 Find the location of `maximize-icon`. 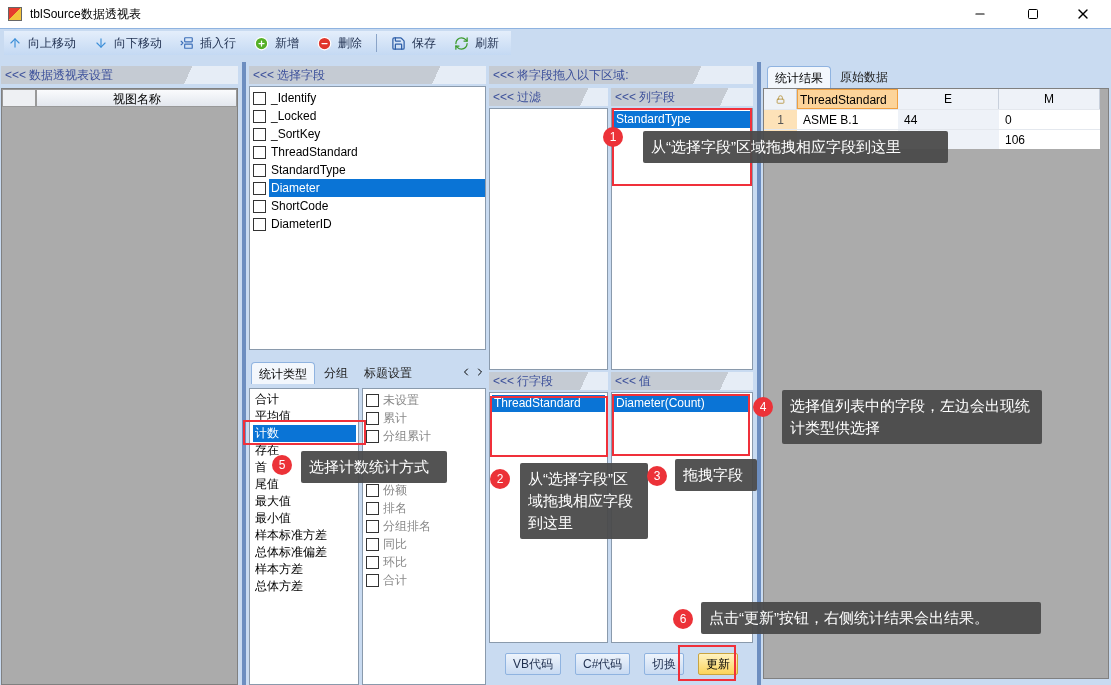

maximize-icon is located at coordinates (1033, 14).